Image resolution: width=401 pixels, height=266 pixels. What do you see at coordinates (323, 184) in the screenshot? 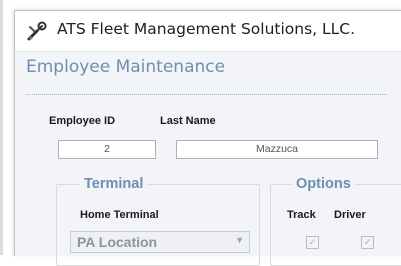
I see `options-group-title: Options` at bounding box center [323, 184].